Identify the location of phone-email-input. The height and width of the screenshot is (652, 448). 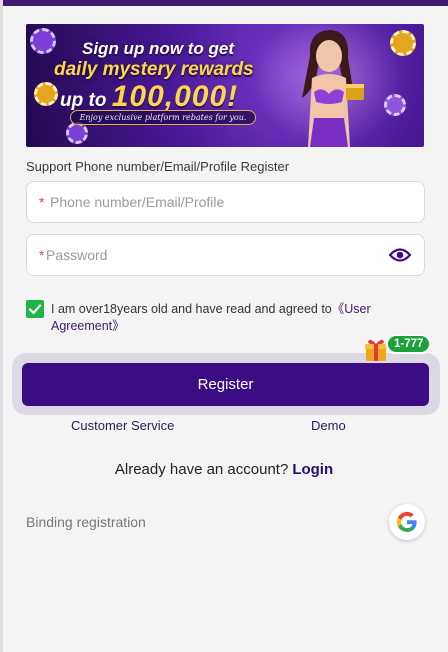
(230, 202).